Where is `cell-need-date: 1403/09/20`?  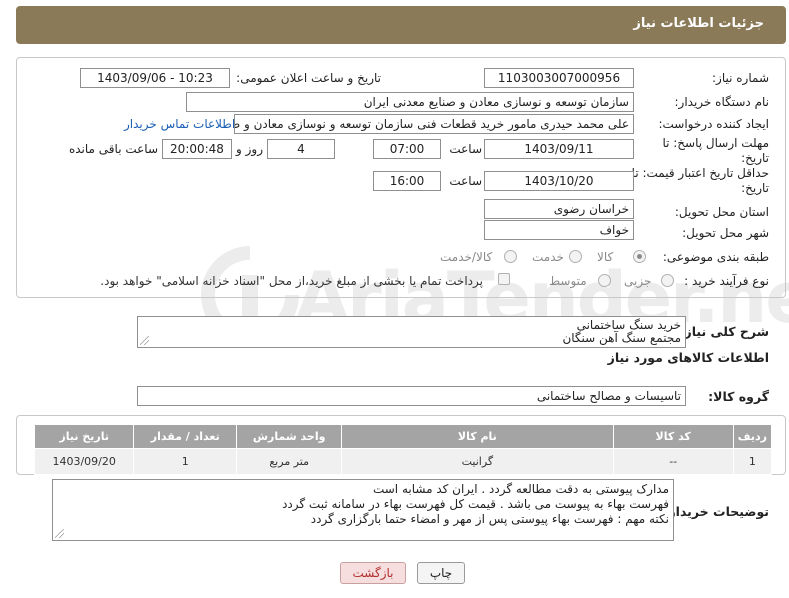
cell-need-date: 1403/09/20 is located at coordinates (84, 461).